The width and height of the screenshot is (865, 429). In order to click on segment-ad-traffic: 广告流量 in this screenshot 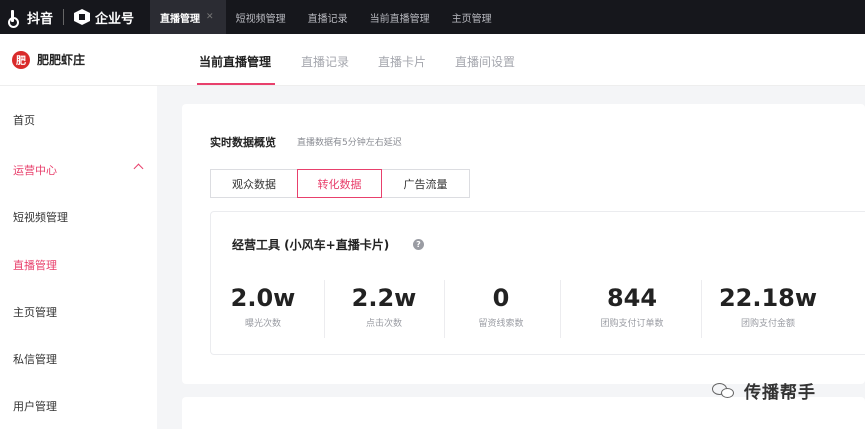, I will do `click(425, 183)`.